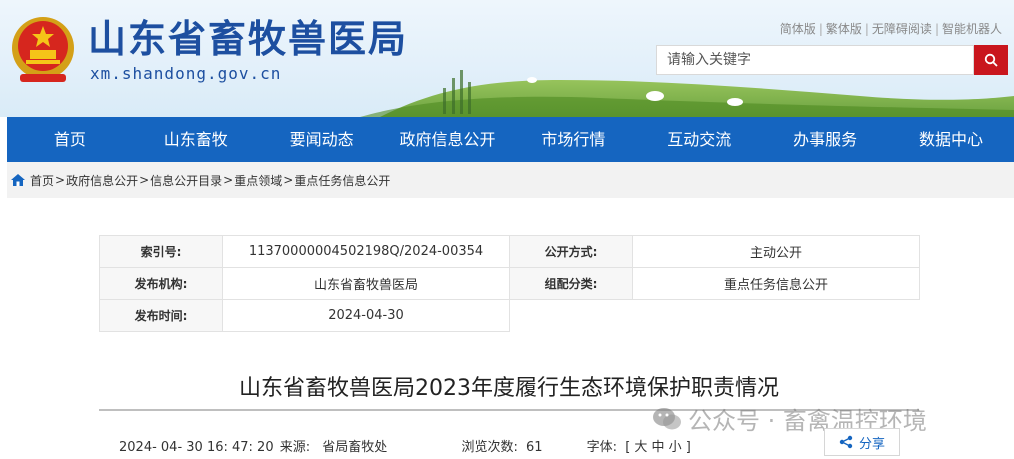 Image resolution: width=1014 pixels, height=459 pixels. What do you see at coordinates (972, 28) in the screenshot?
I see `link-robot: 智能机器人` at bounding box center [972, 28].